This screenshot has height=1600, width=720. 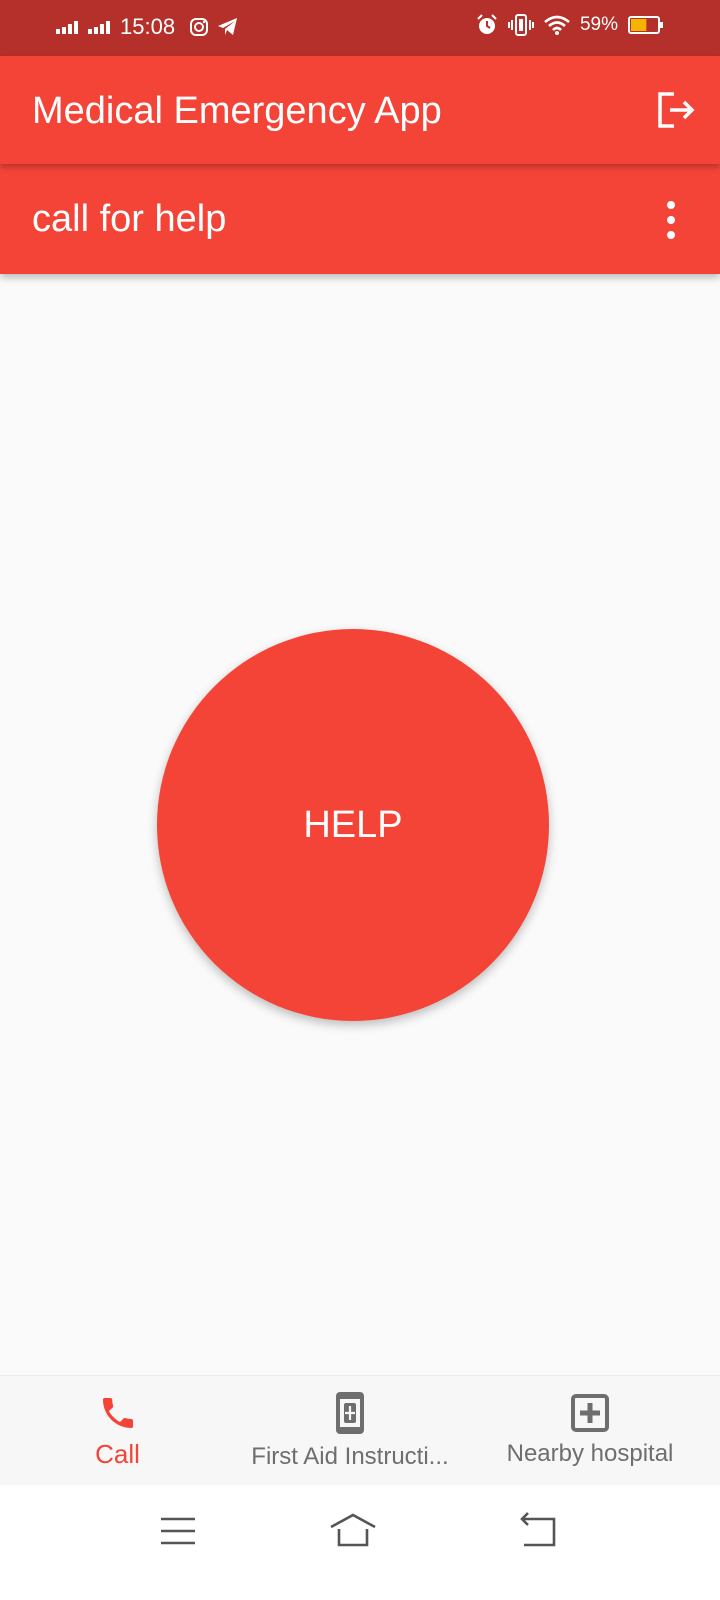 What do you see at coordinates (538, 1531) in the screenshot?
I see `back-icon` at bounding box center [538, 1531].